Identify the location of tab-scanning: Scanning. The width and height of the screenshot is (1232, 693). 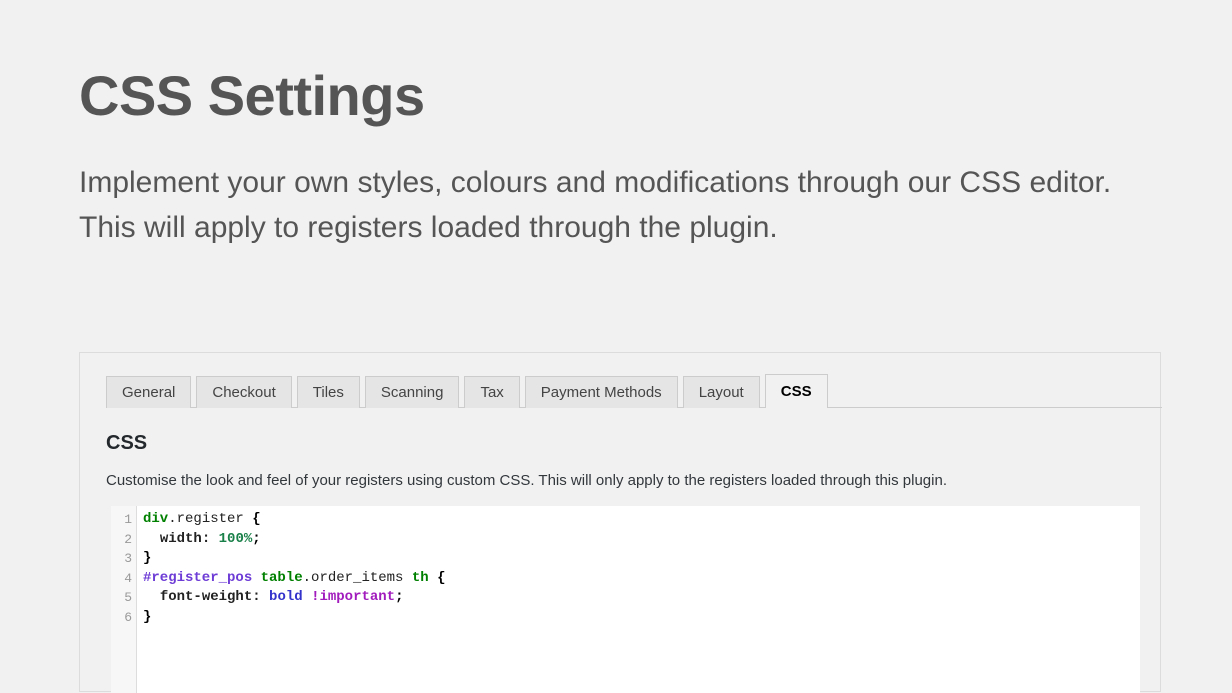
(412, 392).